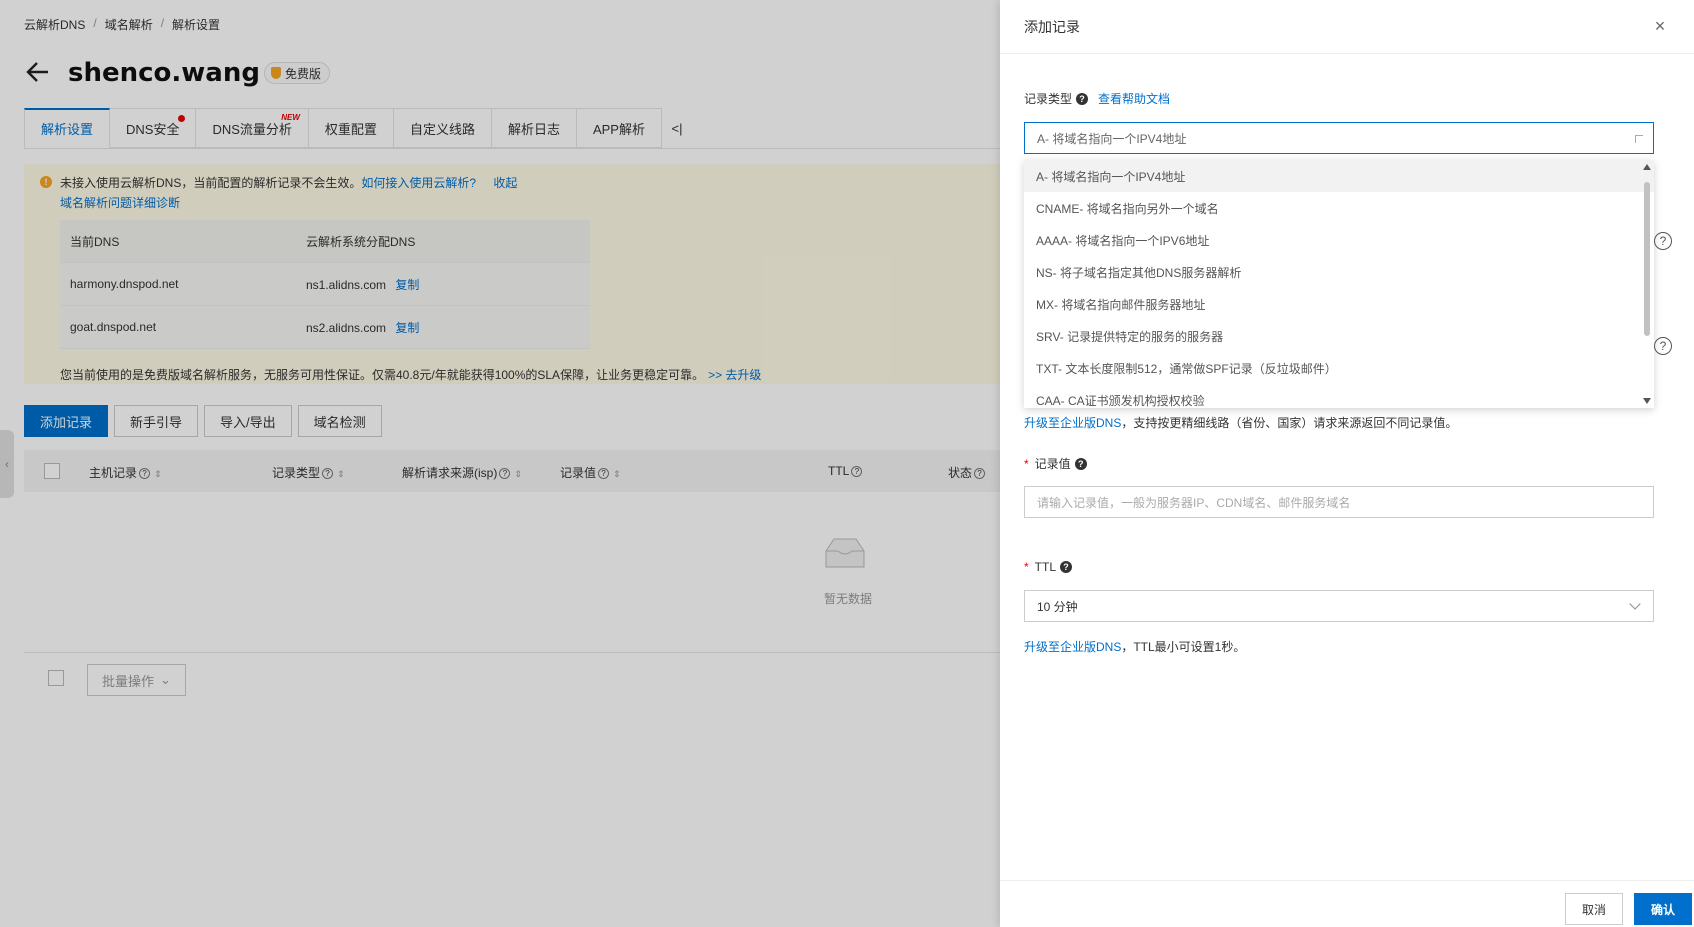 This screenshot has height=927, width=1694. I want to click on ttl-select: 10 分钟, so click(1339, 606).